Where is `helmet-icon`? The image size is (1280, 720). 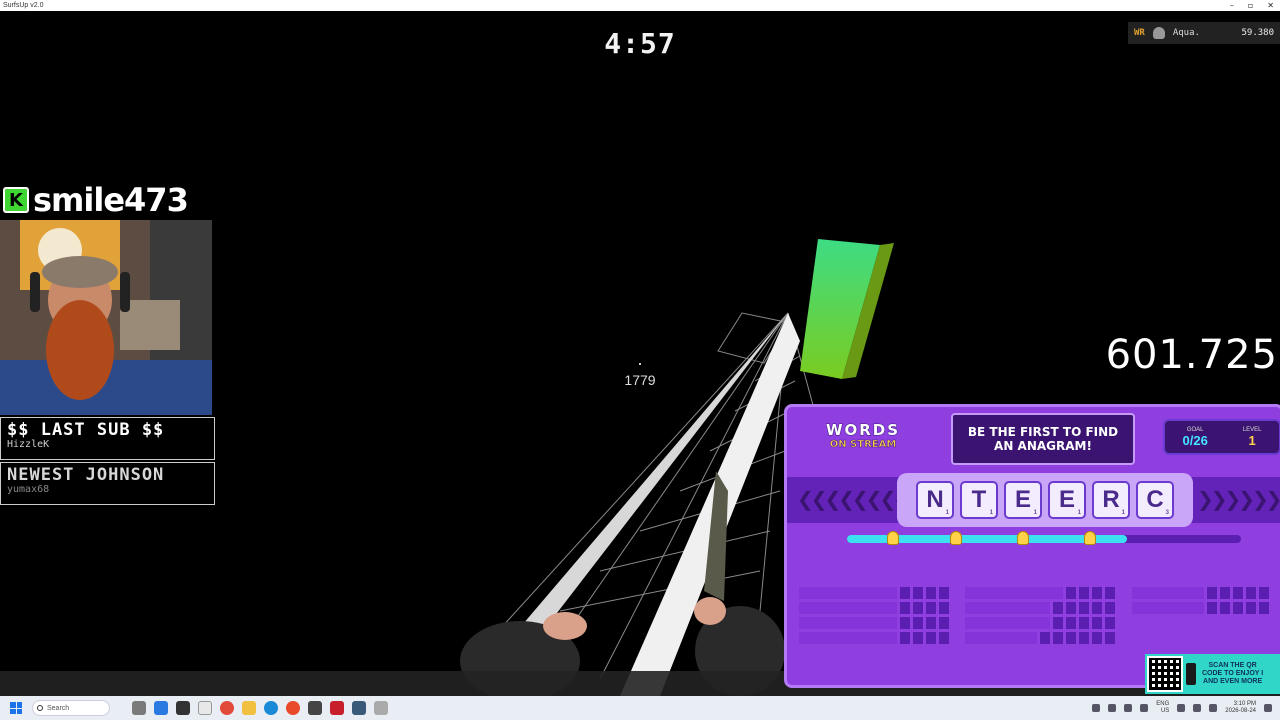
helmet-icon is located at coordinates (1158, 33).